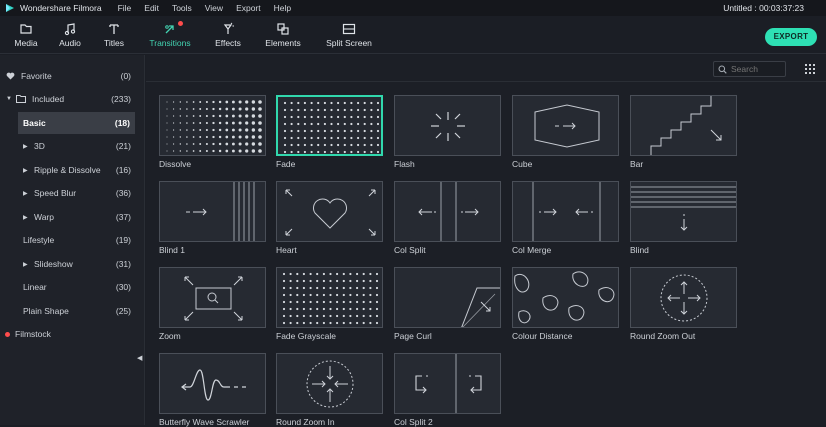 The height and width of the screenshot is (427, 826). Describe the element at coordinates (55, 193) in the screenshot. I see `sidebar-item-label: Speed Blur` at that location.